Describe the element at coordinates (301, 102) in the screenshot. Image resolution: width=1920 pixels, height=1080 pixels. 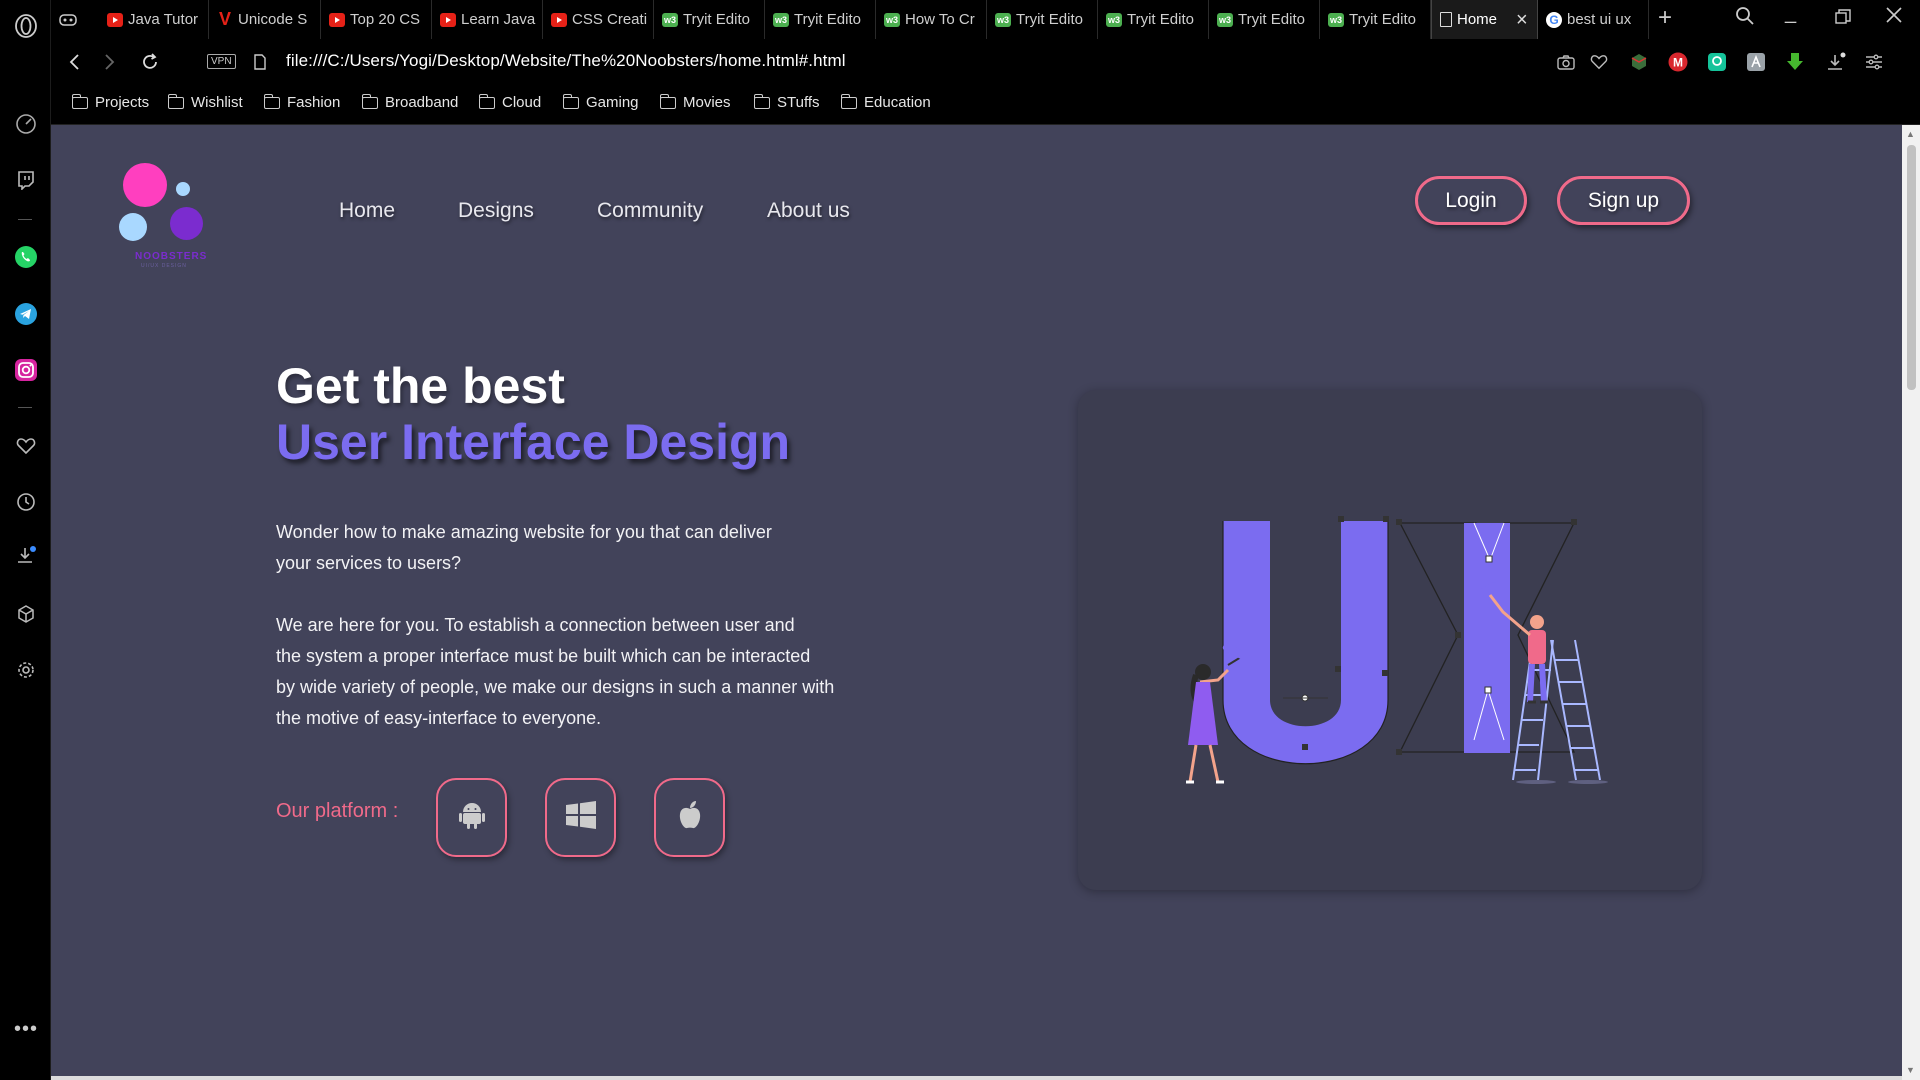
I see `bookmark-folder-fashion: Fashion` at that location.